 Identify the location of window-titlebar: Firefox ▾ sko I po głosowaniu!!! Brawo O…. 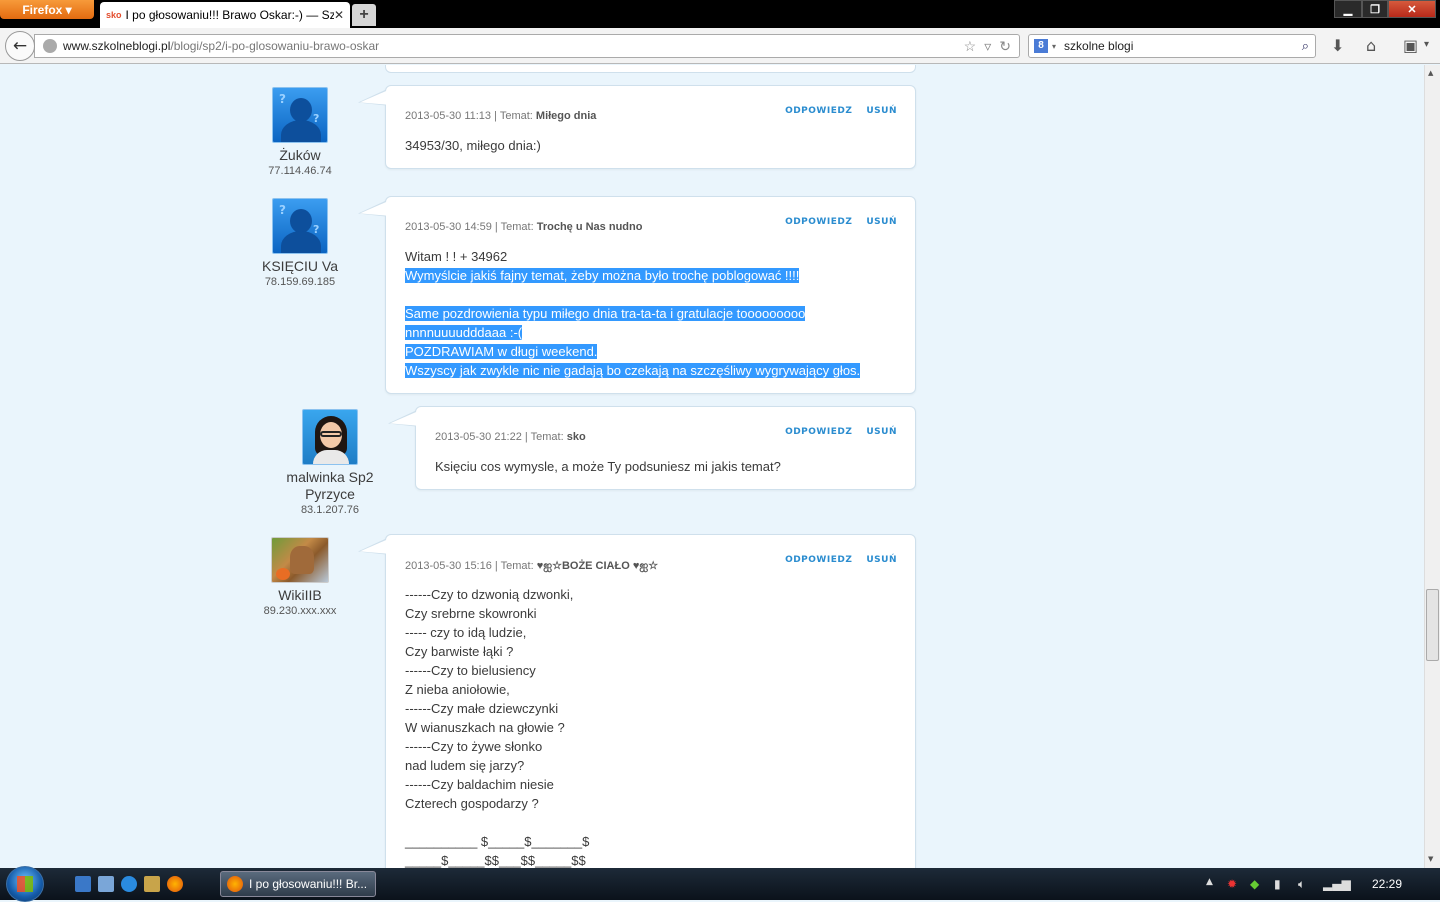
(720, 14).